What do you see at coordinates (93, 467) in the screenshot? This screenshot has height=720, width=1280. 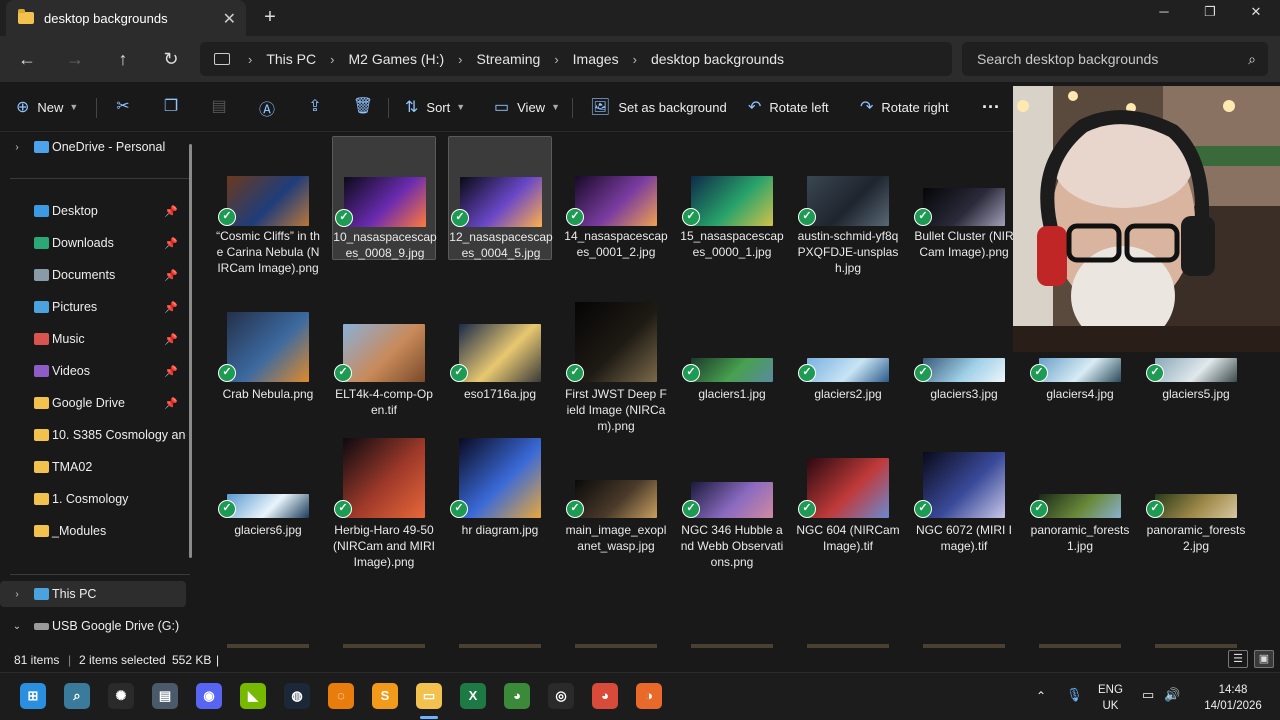 I see `sidebar-item: TMA02` at bounding box center [93, 467].